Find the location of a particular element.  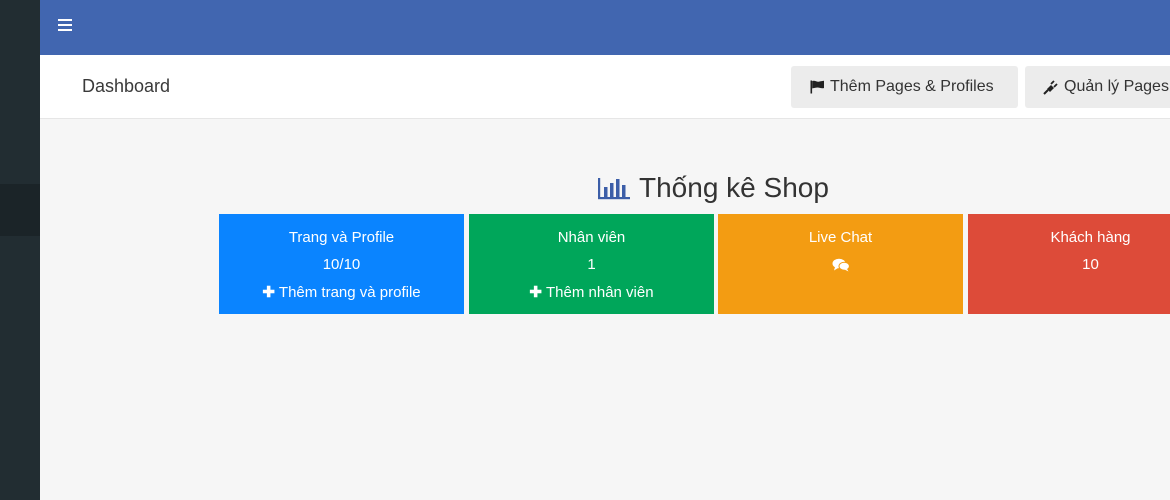

add-pages-profiles-button: Thêm Pages & Profiles is located at coordinates (904, 87).